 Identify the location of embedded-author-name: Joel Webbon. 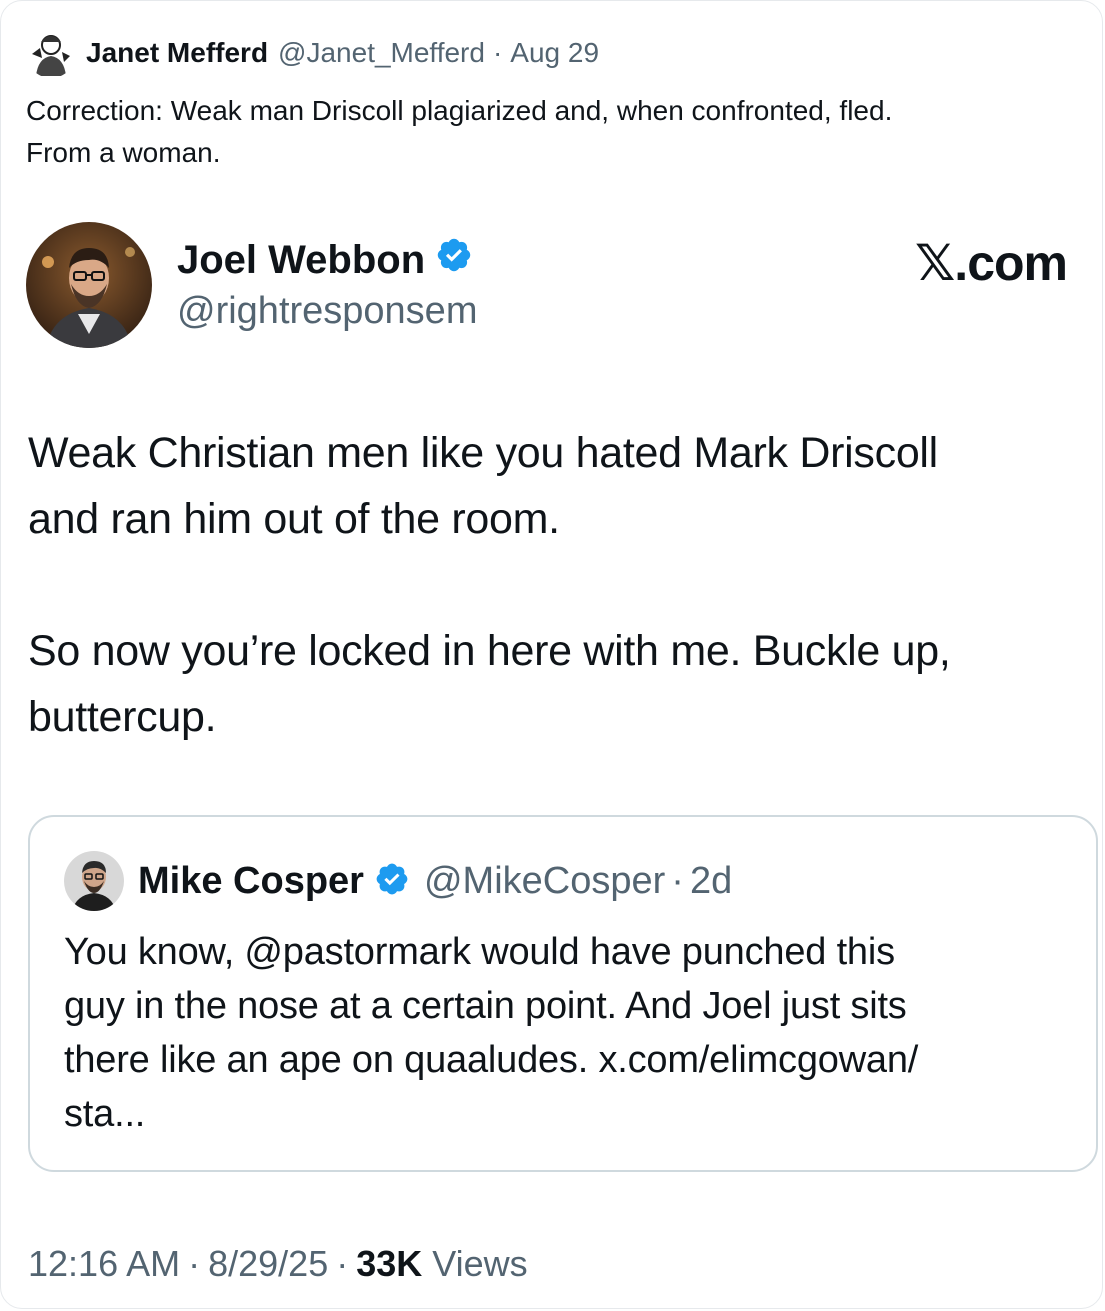
(301, 259).